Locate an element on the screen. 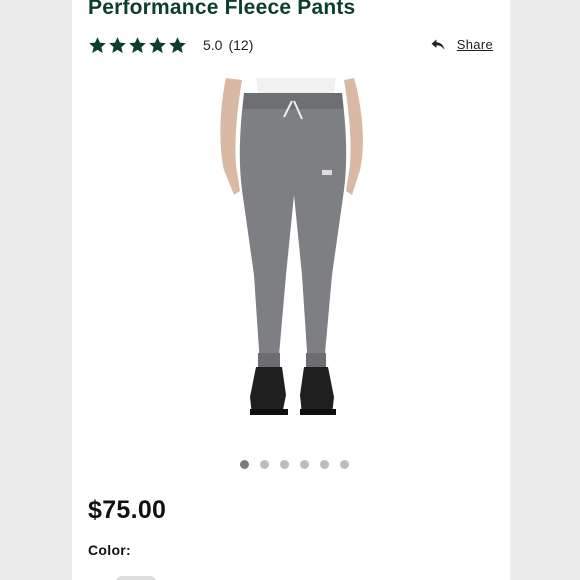  share-button: Share is located at coordinates (462, 44).